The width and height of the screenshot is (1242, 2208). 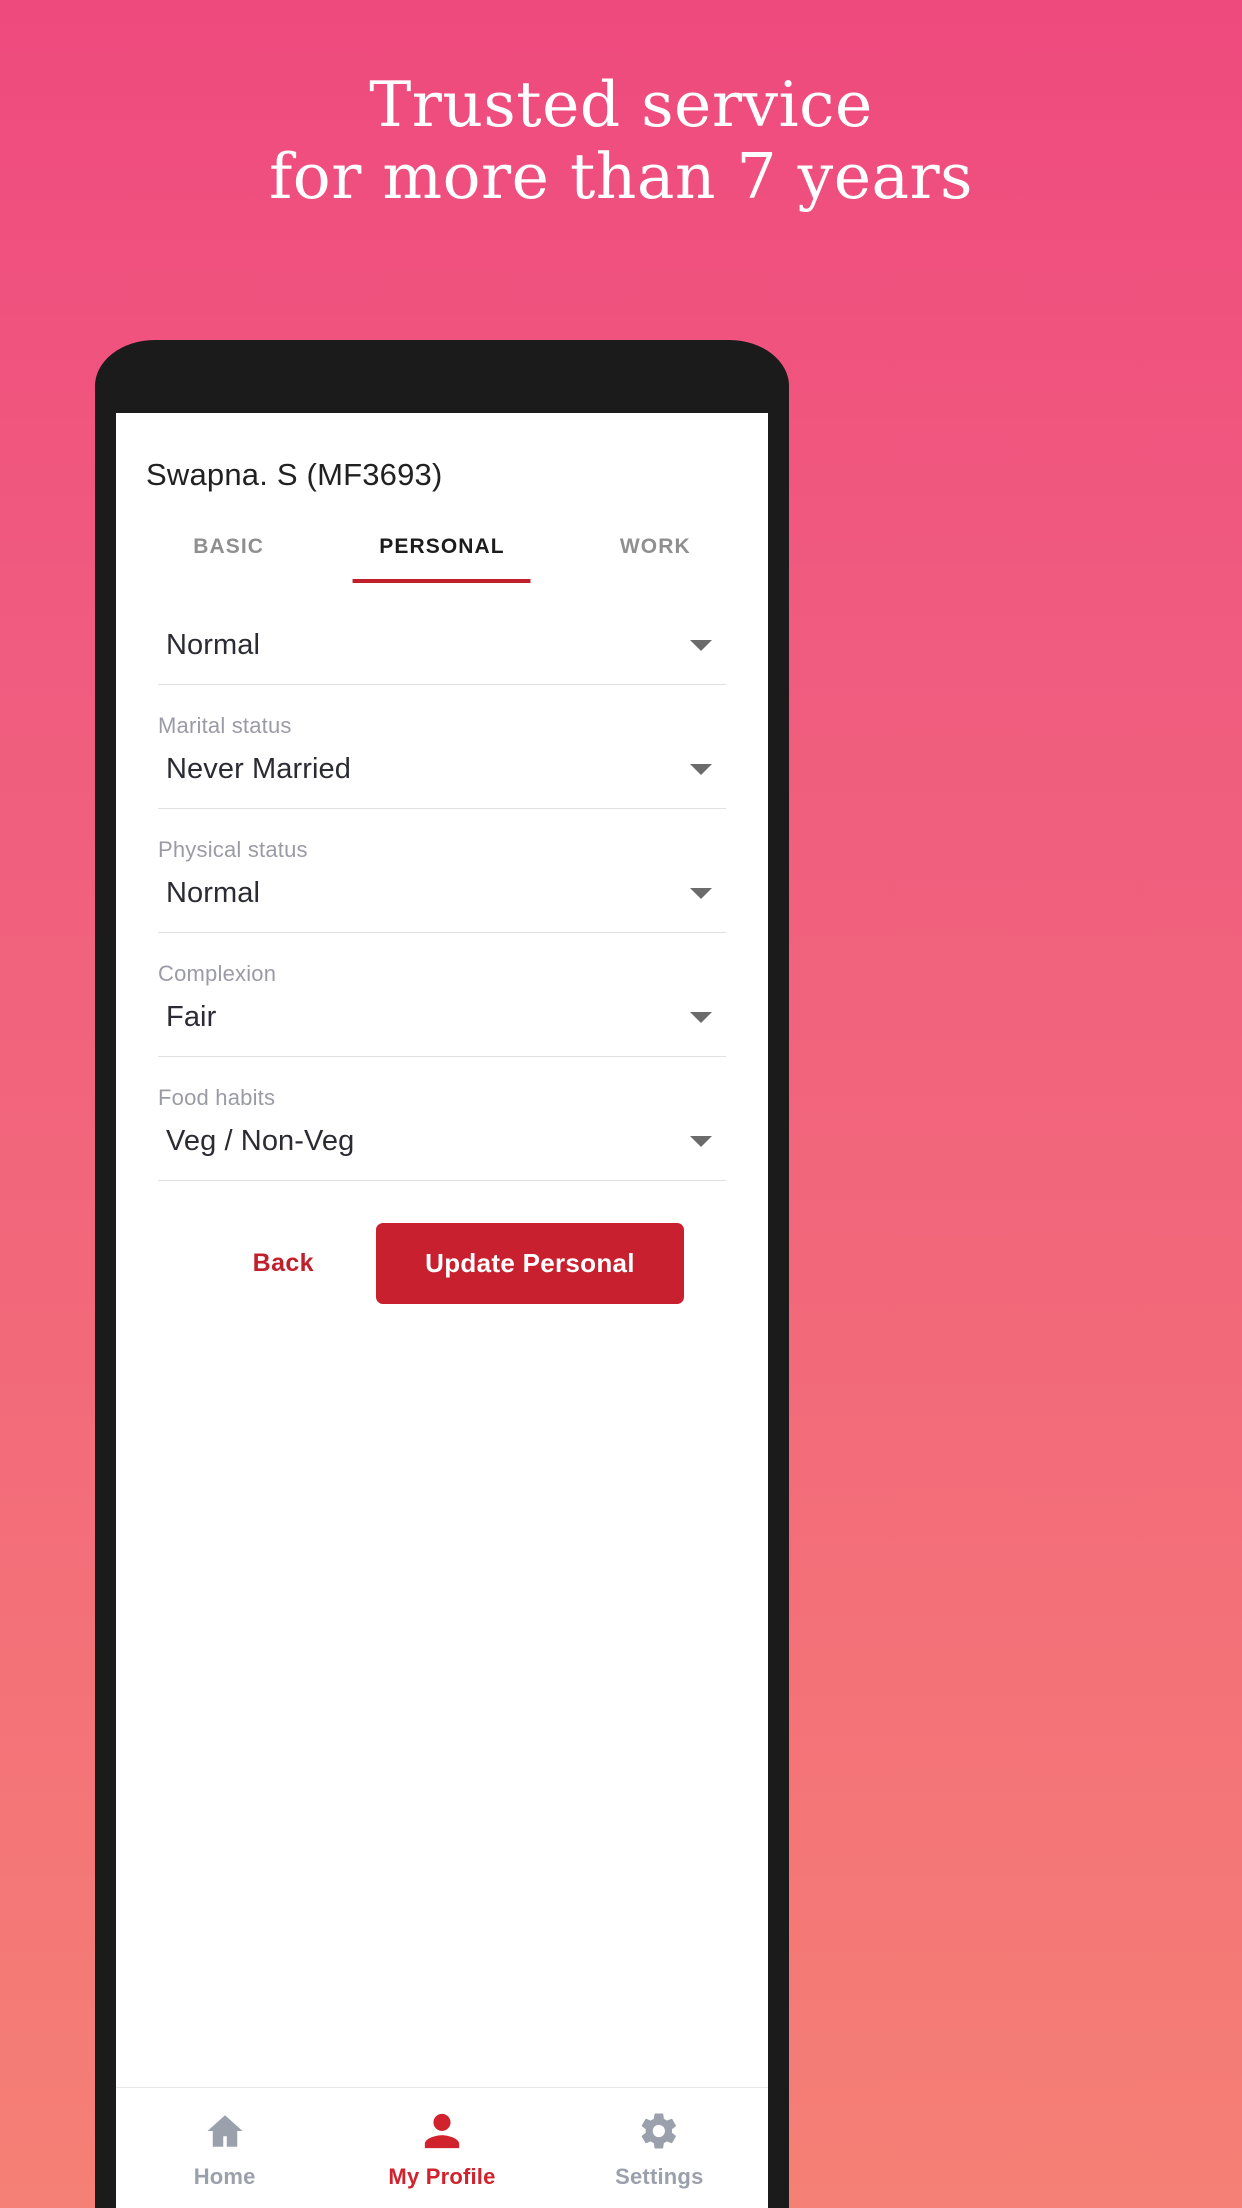 What do you see at coordinates (283, 1263) in the screenshot?
I see `back-button: Back` at bounding box center [283, 1263].